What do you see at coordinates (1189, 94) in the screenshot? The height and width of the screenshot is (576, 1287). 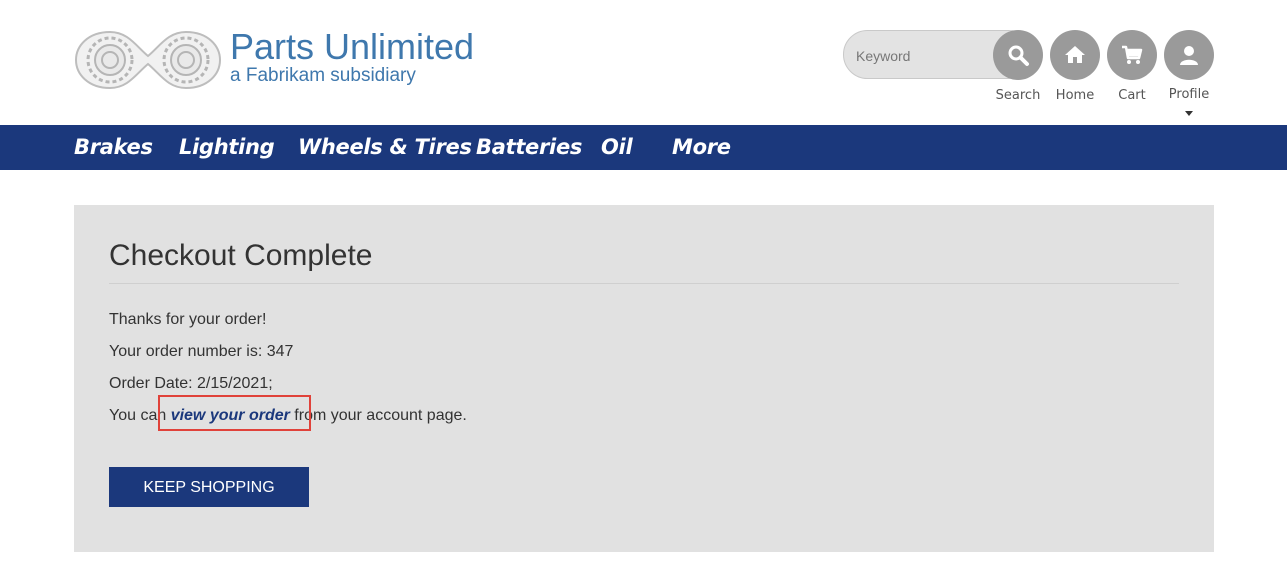 I see `profile-label: Profile` at bounding box center [1189, 94].